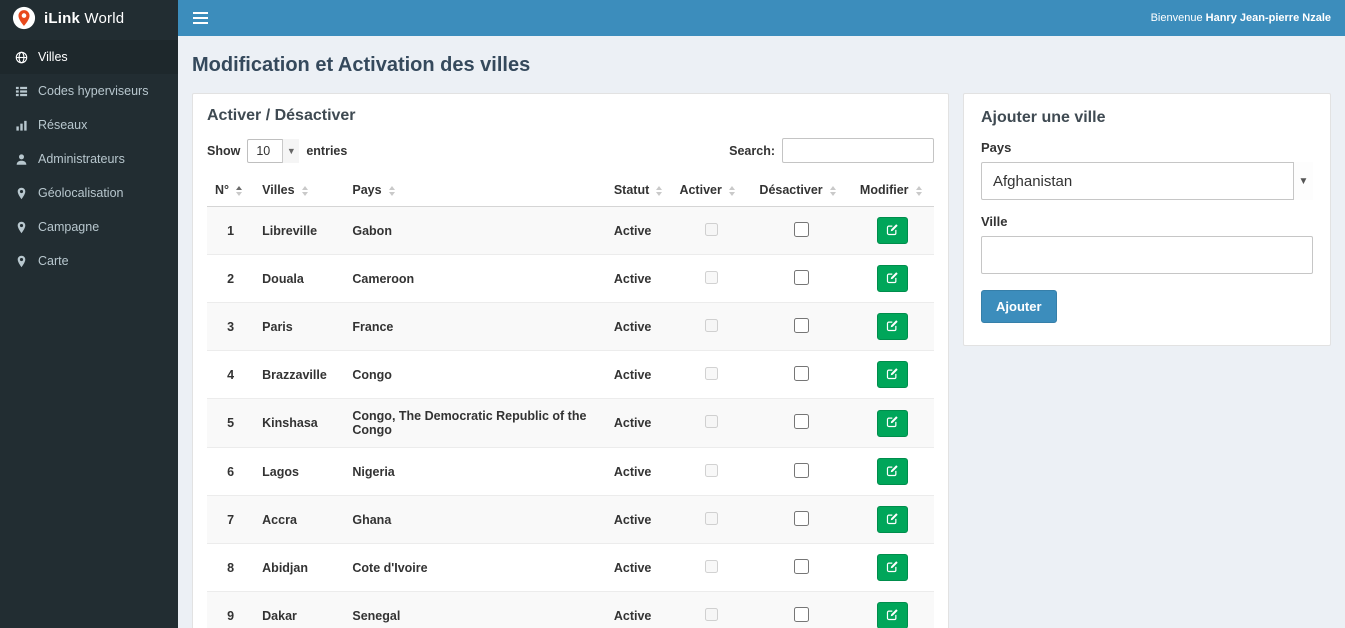  Describe the element at coordinates (224, 150) in the screenshot. I see `show-label: Show` at that location.